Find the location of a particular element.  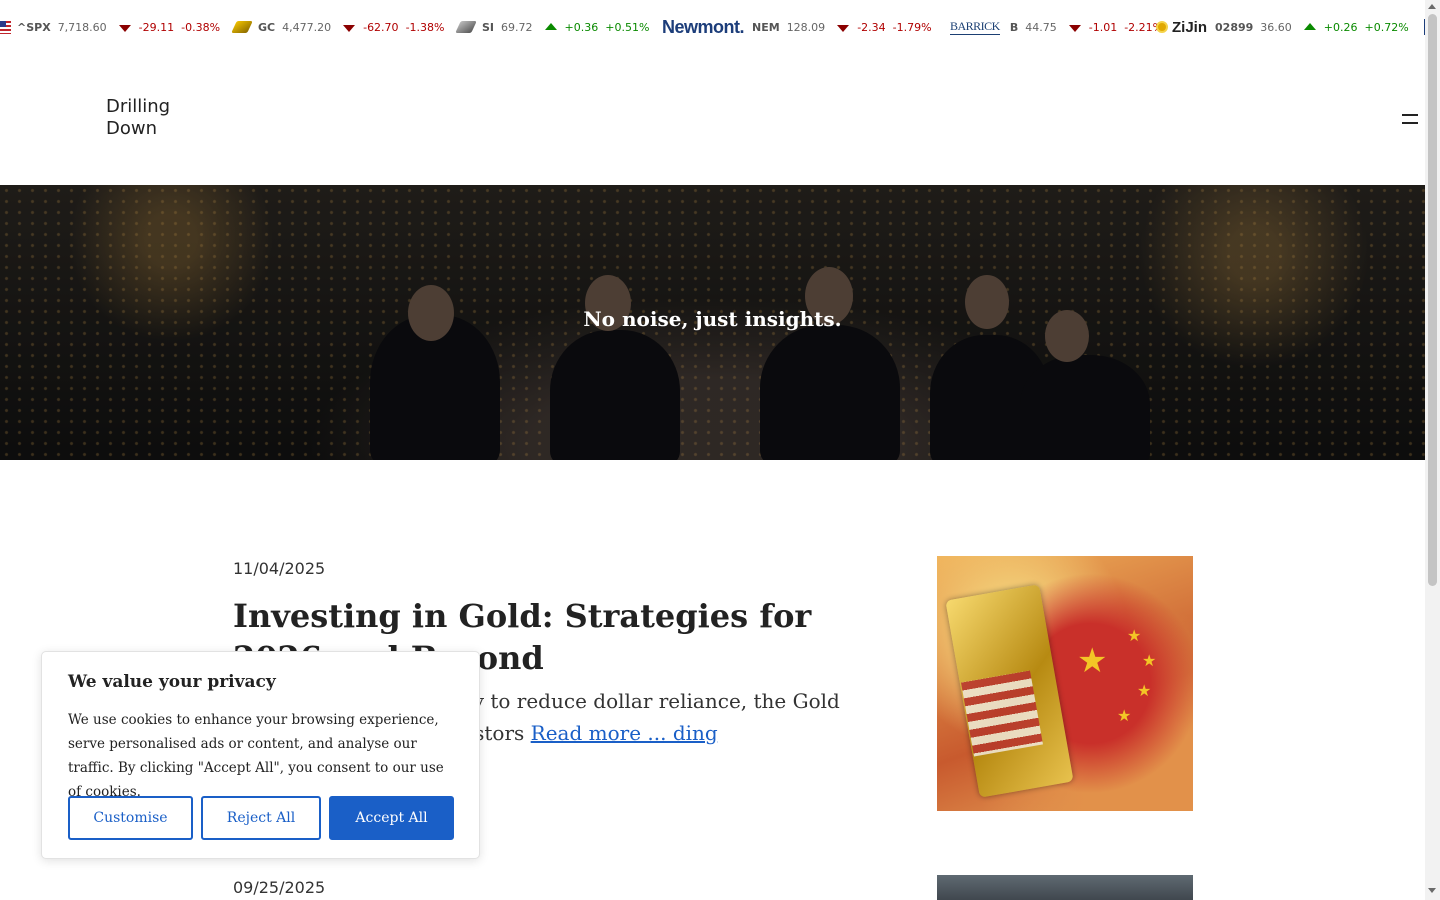

ticker-change: +0.36 is located at coordinates (581, 27).